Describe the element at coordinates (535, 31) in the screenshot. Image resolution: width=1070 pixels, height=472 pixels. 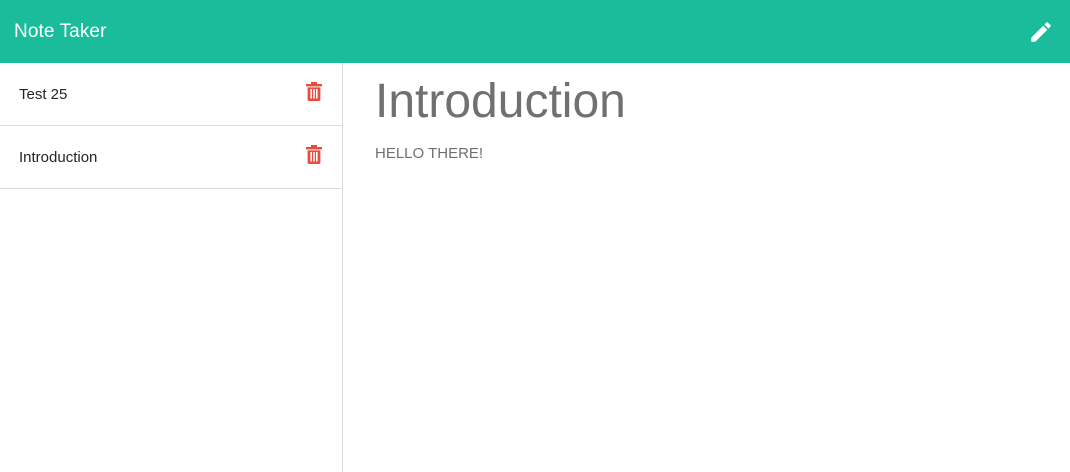
I see `navbar: Note Taker` at that location.